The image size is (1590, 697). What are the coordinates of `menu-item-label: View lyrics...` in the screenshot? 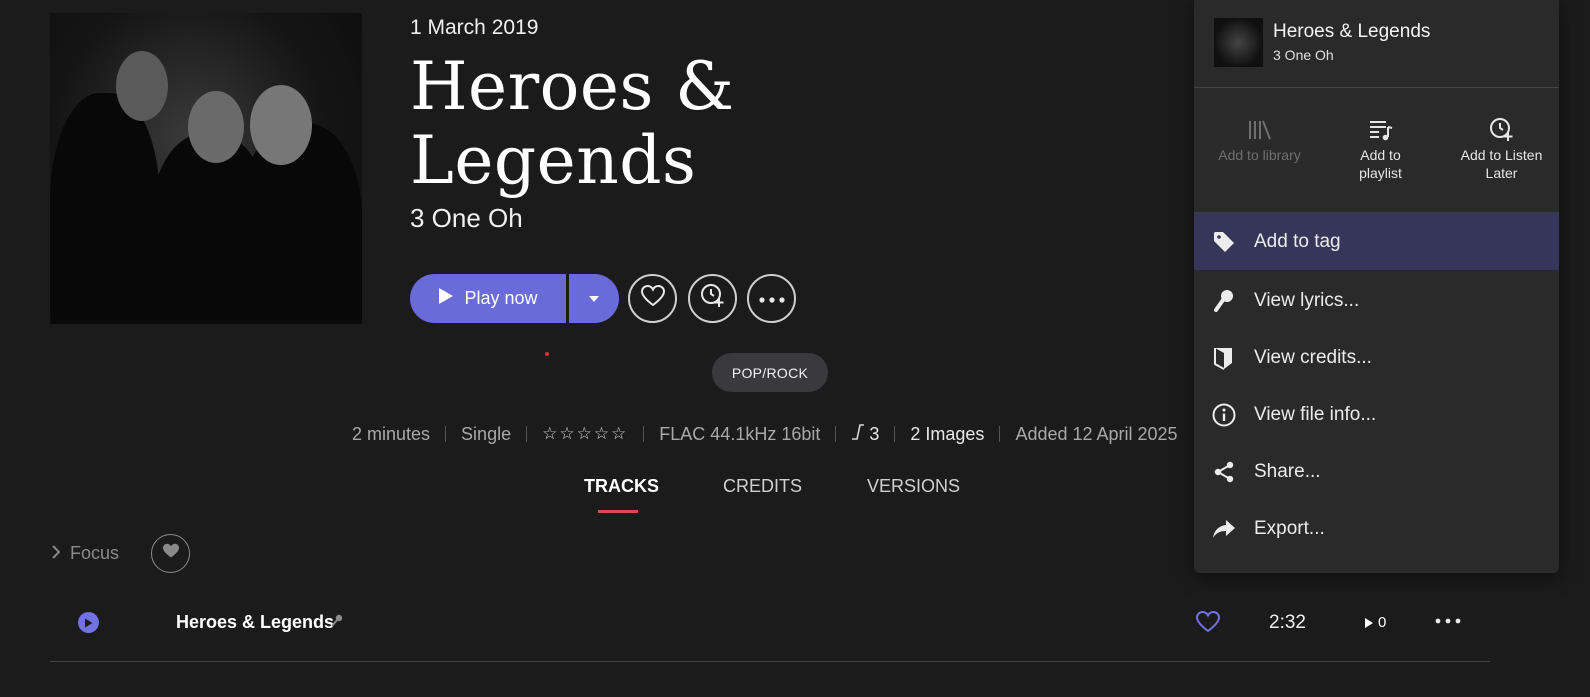 It's located at (1307, 300).